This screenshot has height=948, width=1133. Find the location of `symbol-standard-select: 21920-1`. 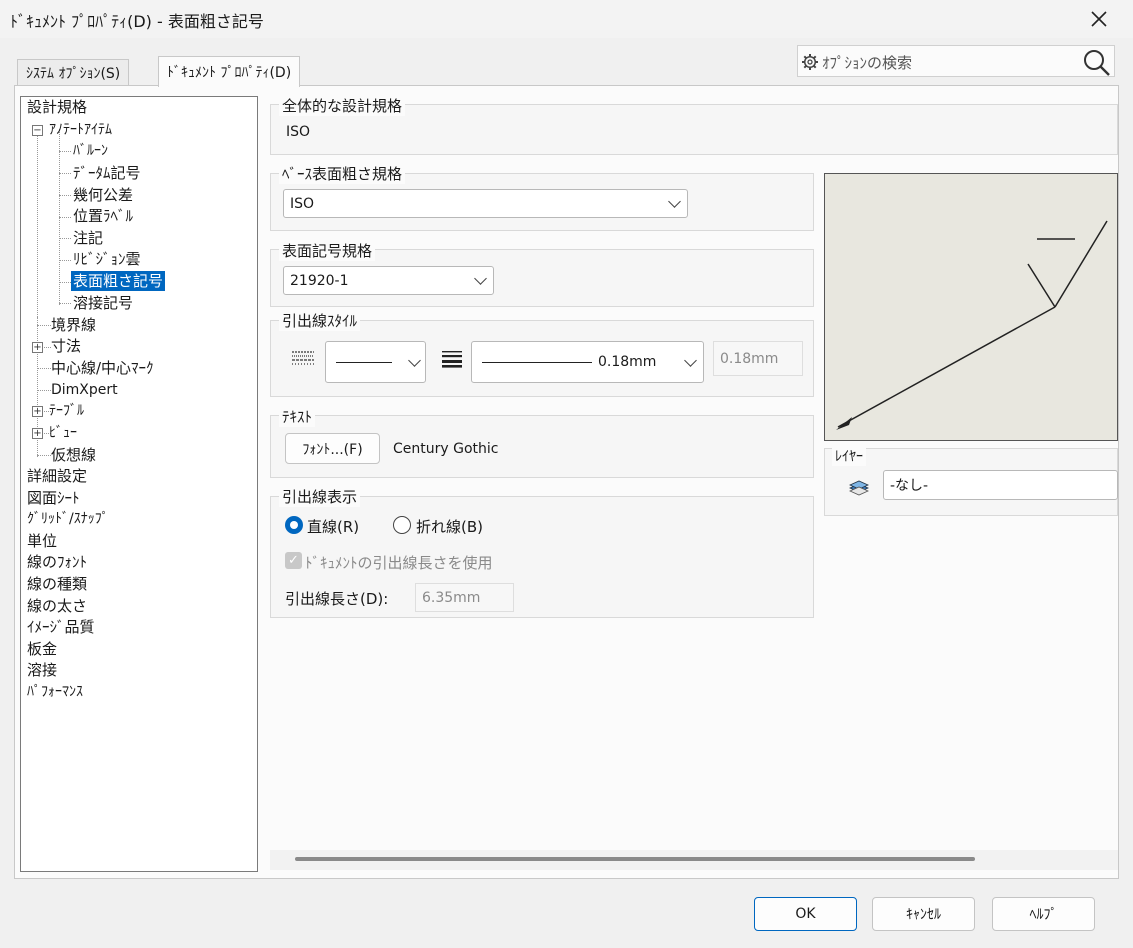

symbol-standard-select: 21920-1 is located at coordinates (388, 280).